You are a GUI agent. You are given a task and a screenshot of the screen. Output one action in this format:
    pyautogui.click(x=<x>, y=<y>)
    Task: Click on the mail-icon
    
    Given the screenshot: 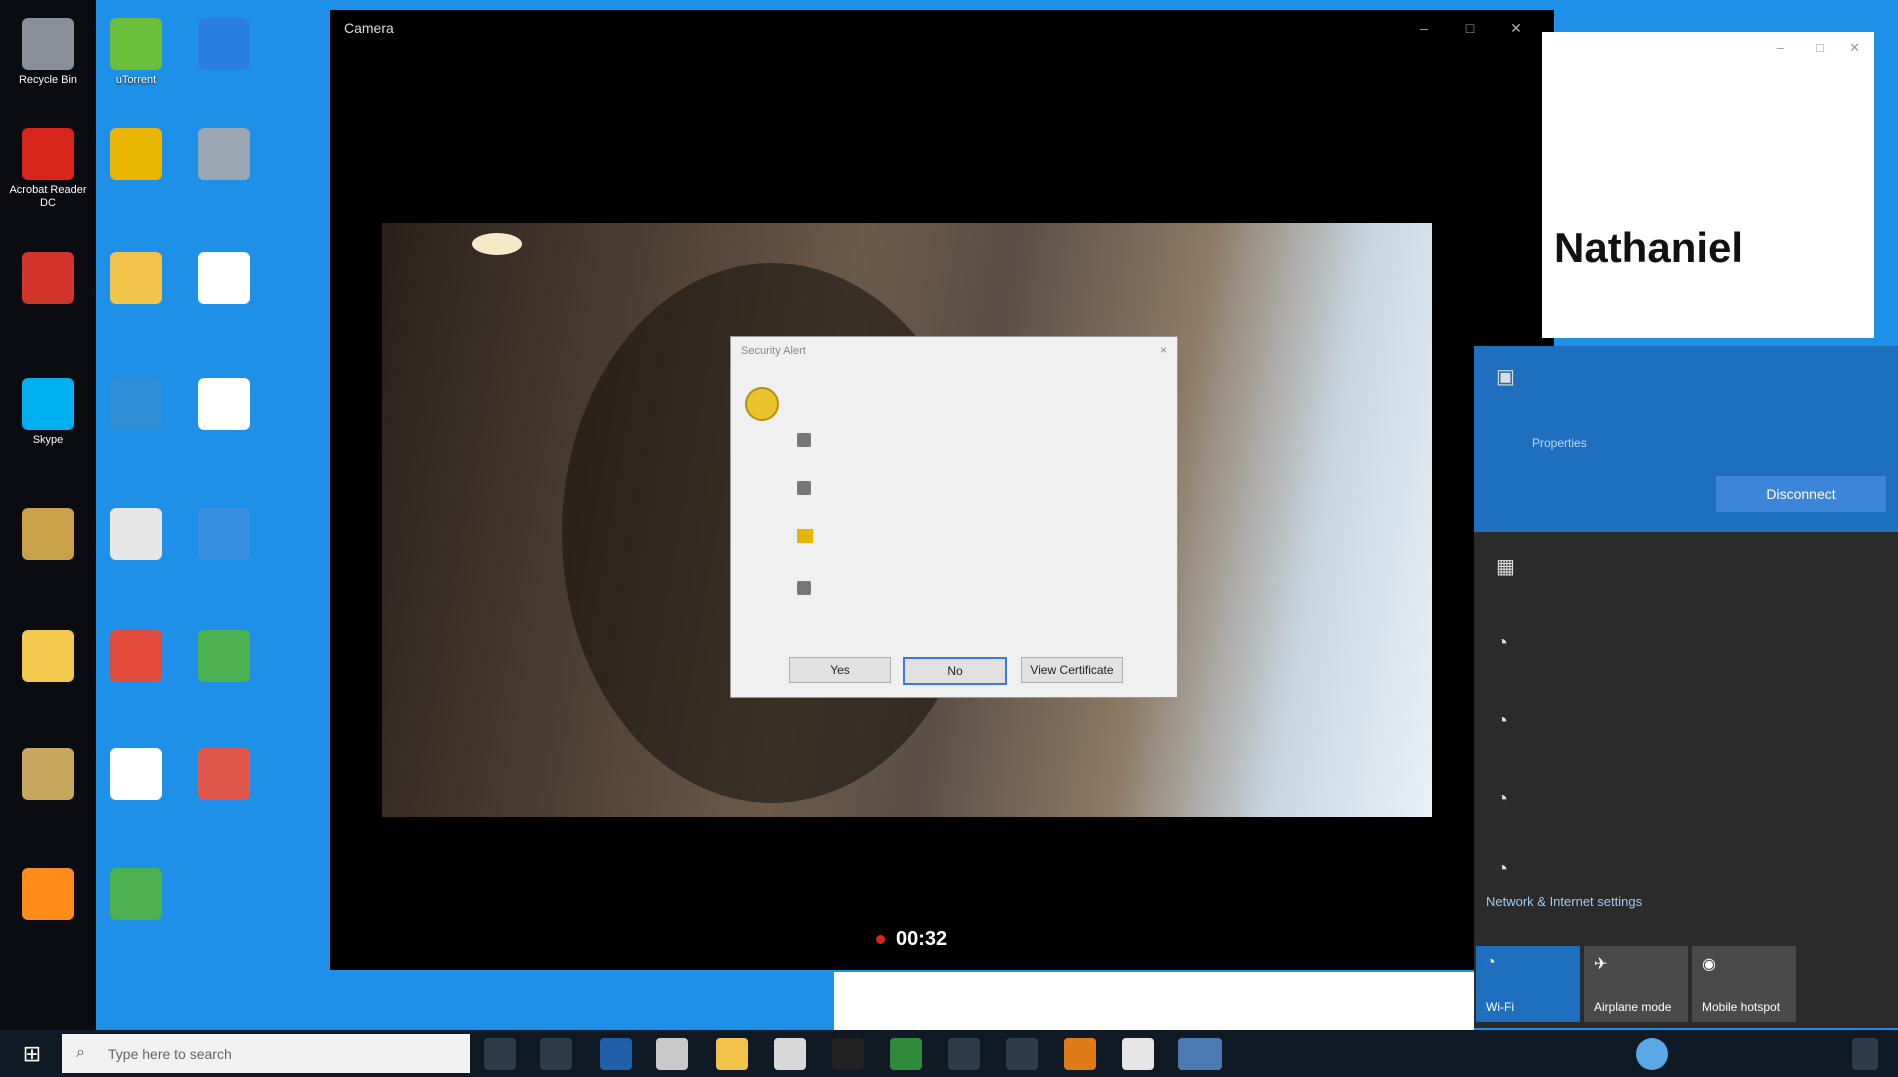 What is the action you would take?
    pyautogui.click(x=790, y=1054)
    